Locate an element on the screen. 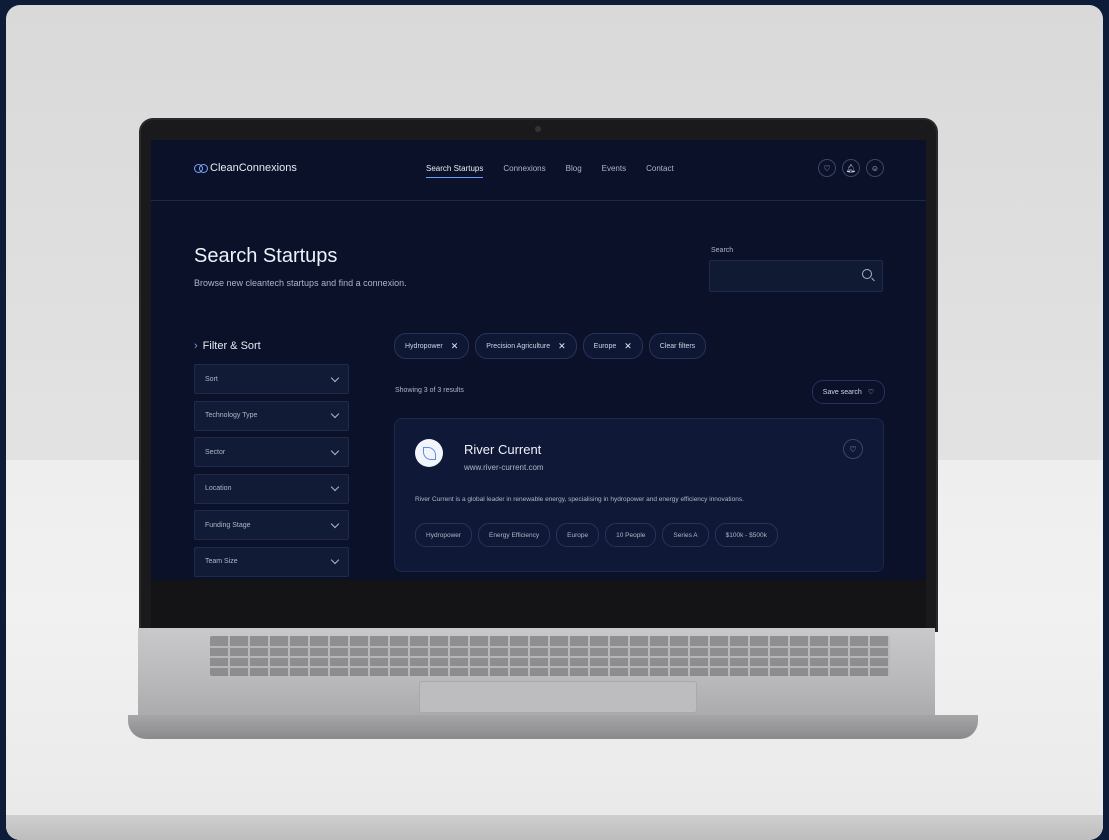 The height and width of the screenshot is (840, 1109). table-edge is located at coordinates (554, 827).